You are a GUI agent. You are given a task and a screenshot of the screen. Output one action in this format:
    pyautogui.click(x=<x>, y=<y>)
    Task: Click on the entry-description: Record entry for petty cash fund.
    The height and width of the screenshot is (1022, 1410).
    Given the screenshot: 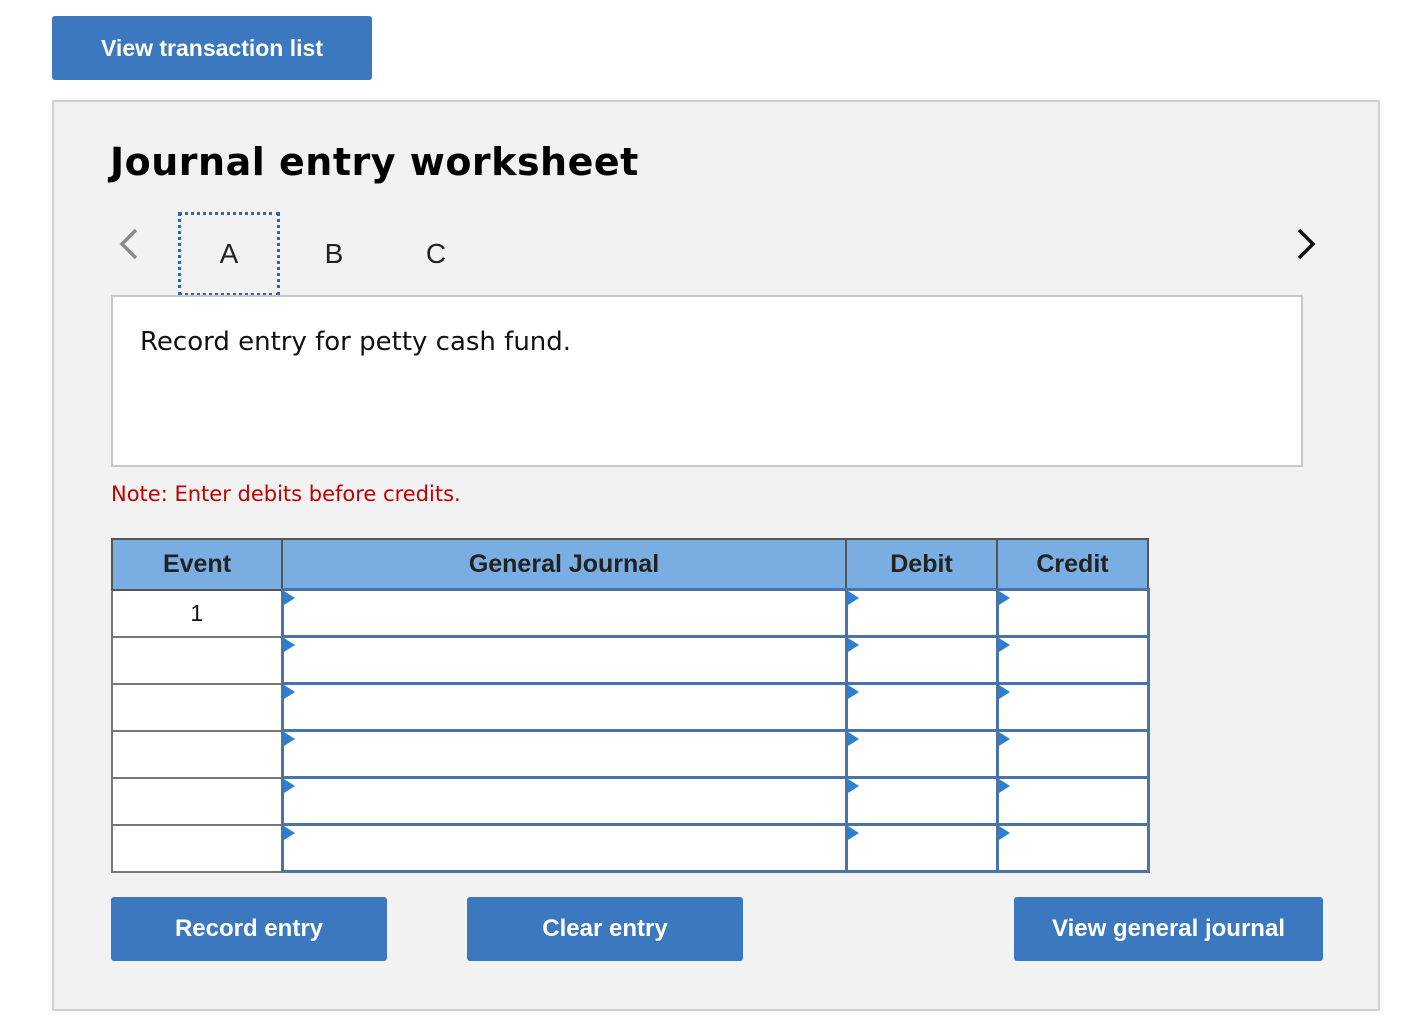 What is the action you would take?
    pyautogui.click(x=356, y=342)
    